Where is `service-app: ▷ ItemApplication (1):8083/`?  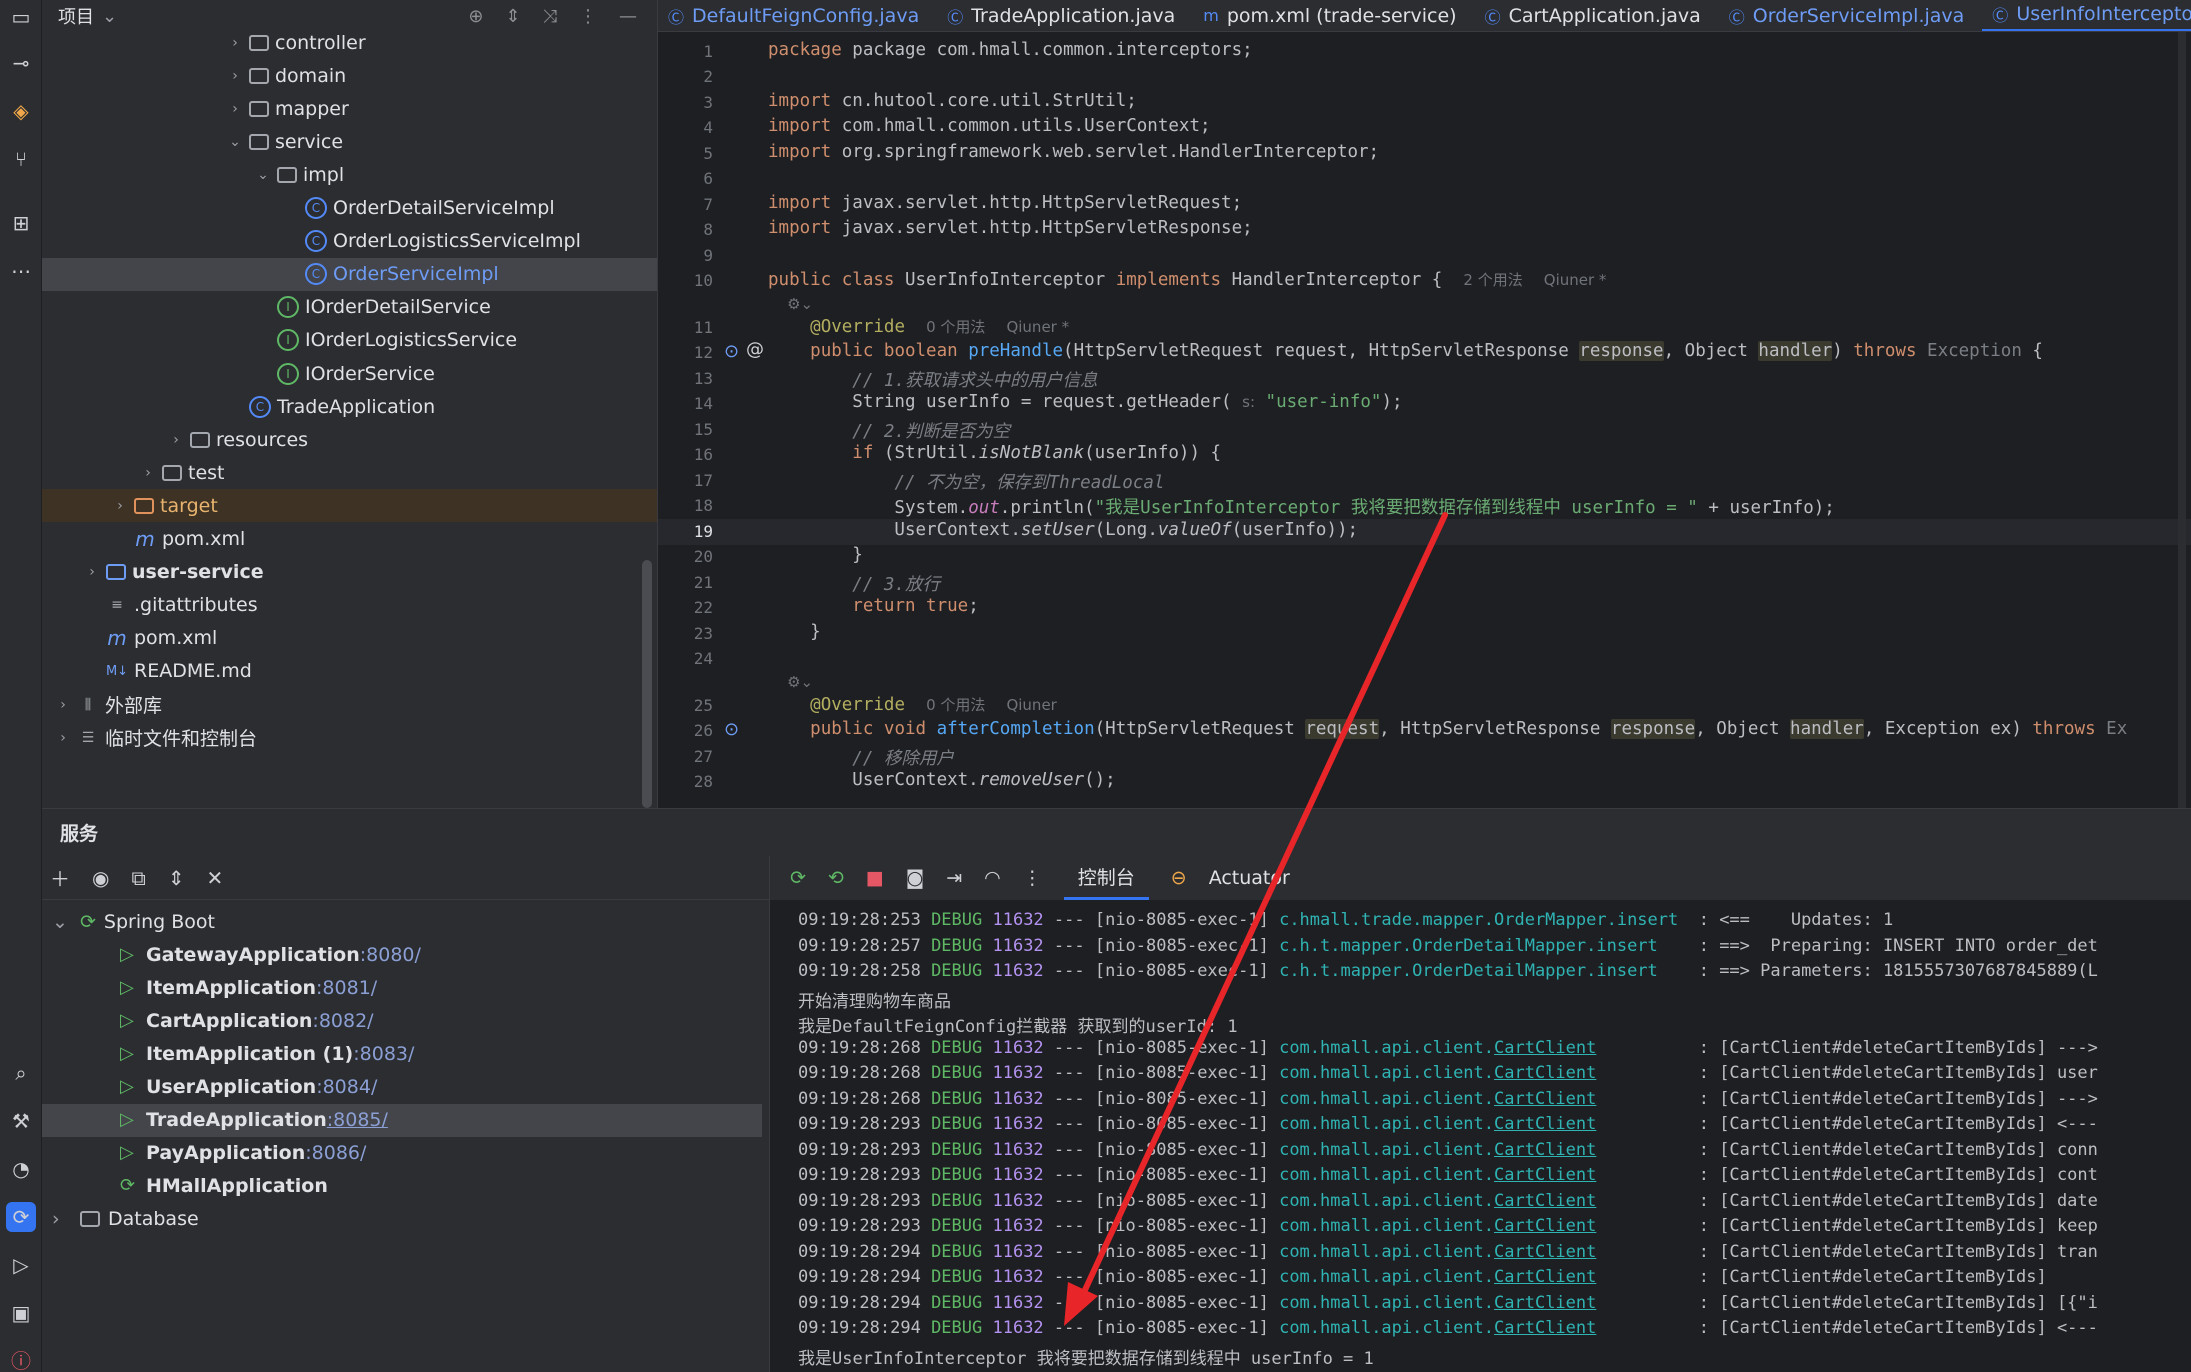
service-app: ▷ ItemApplication (1):8083/ is located at coordinates (267, 1053).